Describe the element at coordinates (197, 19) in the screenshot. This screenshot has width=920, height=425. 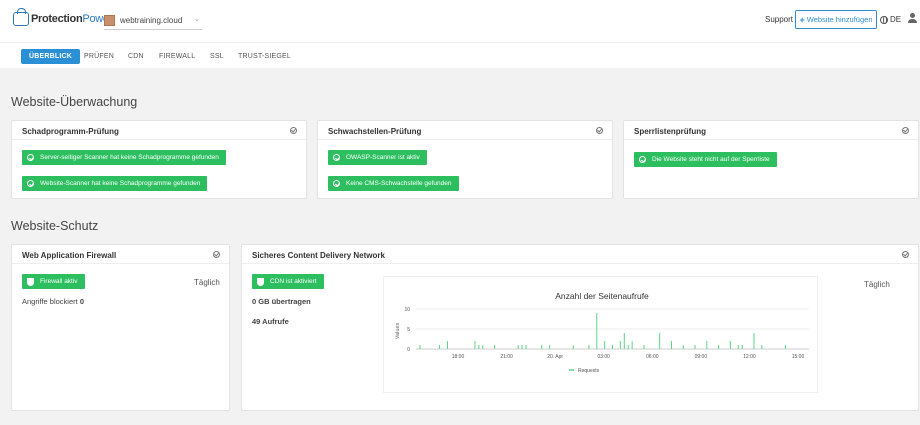
I see `chevron-down-icon: ⌄` at that location.